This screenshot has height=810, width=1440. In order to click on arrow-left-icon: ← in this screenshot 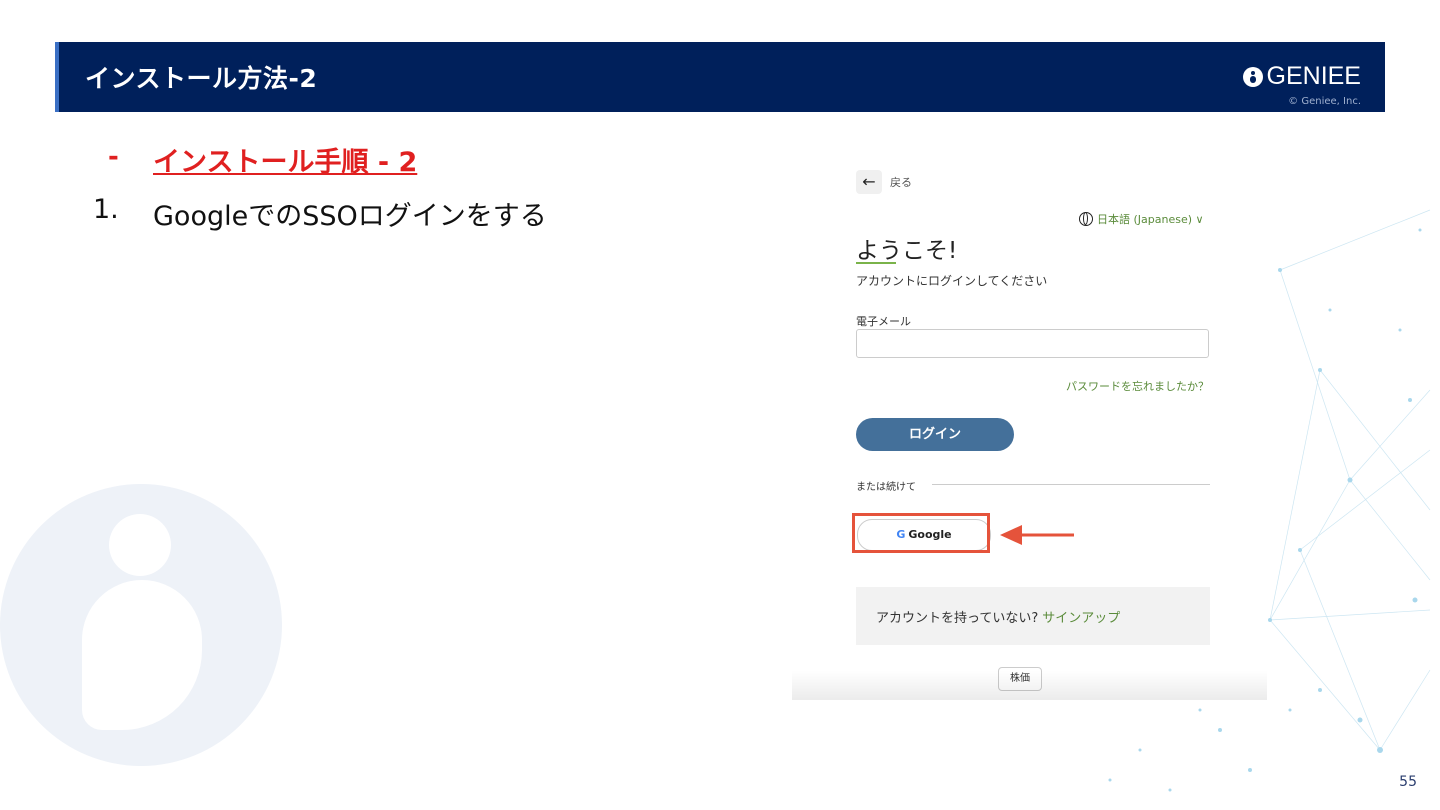, I will do `click(869, 181)`.